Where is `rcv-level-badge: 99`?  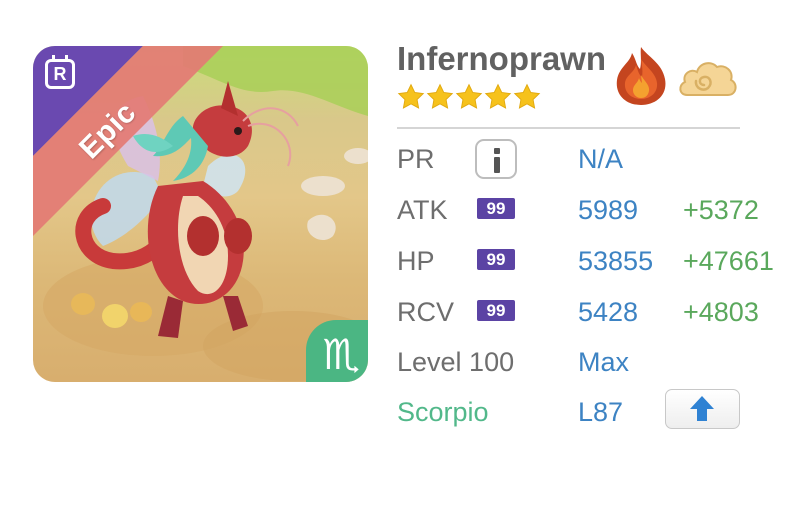
rcv-level-badge: 99 is located at coordinates (496, 310).